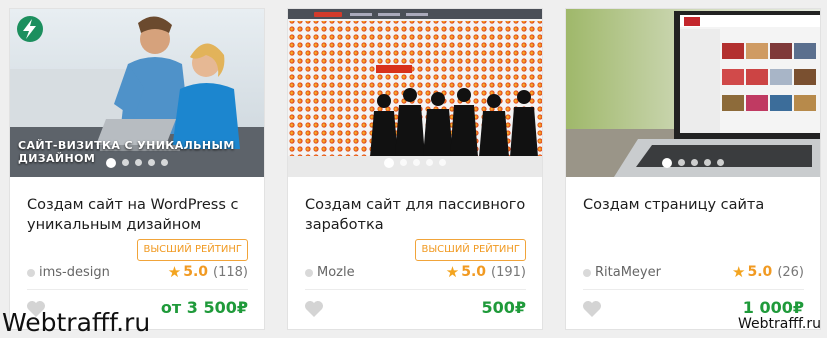  Describe the element at coordinates (30, 31) in the screenshot. I see `lightning-logo-icon` at that location.